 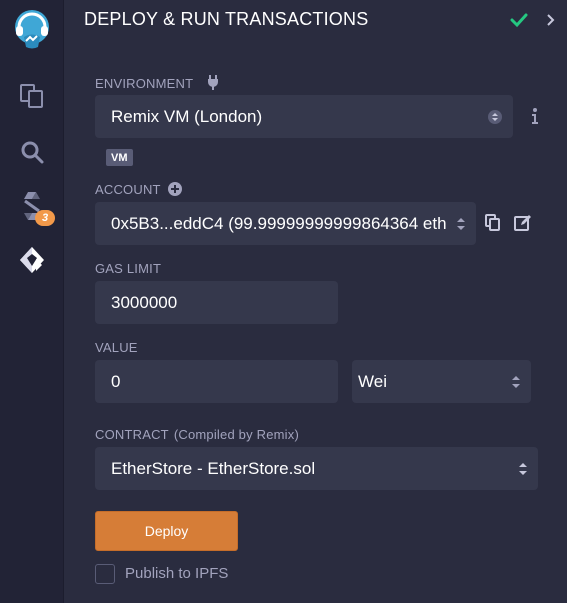 I want to click on contract-select: EtherStore - EtherStore.sol, so click(x=316, y=468).